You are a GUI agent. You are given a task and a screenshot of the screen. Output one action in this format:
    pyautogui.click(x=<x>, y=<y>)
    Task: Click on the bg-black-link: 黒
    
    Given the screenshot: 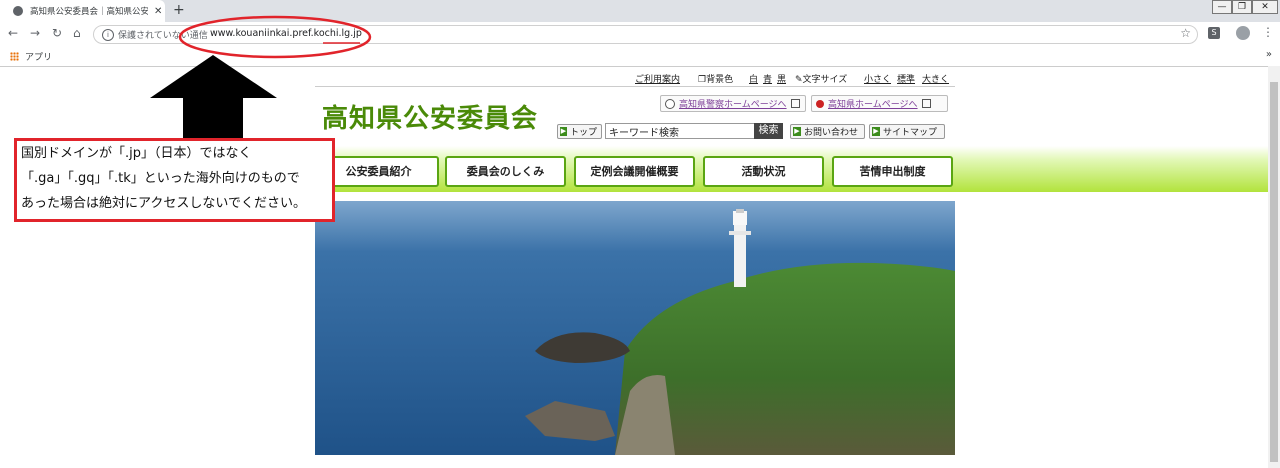 What is the action you would take?
    pyautogui.click(x=781, y=78)
    